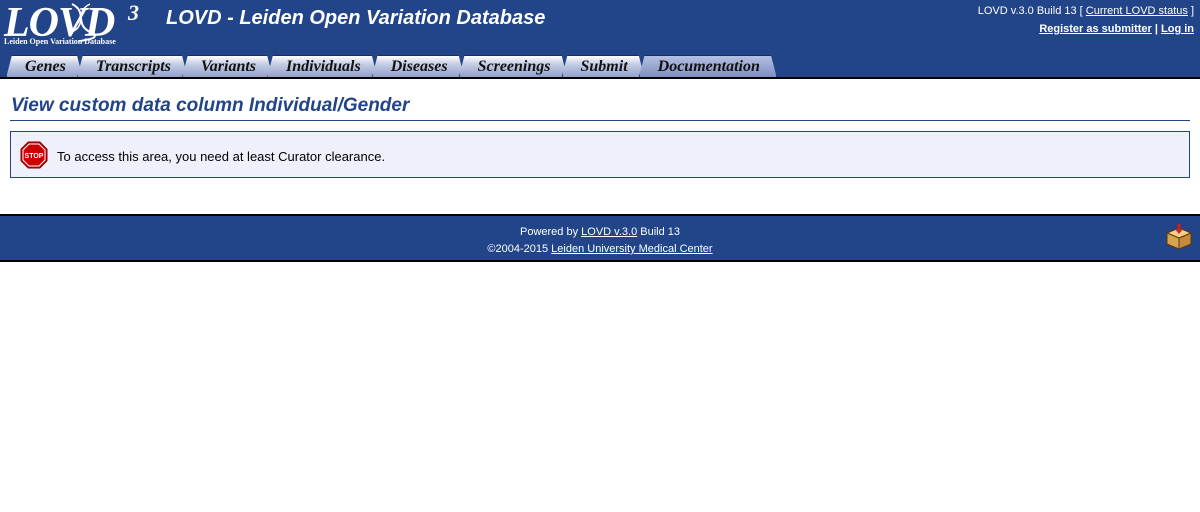 The width and height of the screenshot is (1200, 512). What do you see at coordinates (1179, 237) in the screenshot?
I see `package-icon` at bounding box center [1179, 237].